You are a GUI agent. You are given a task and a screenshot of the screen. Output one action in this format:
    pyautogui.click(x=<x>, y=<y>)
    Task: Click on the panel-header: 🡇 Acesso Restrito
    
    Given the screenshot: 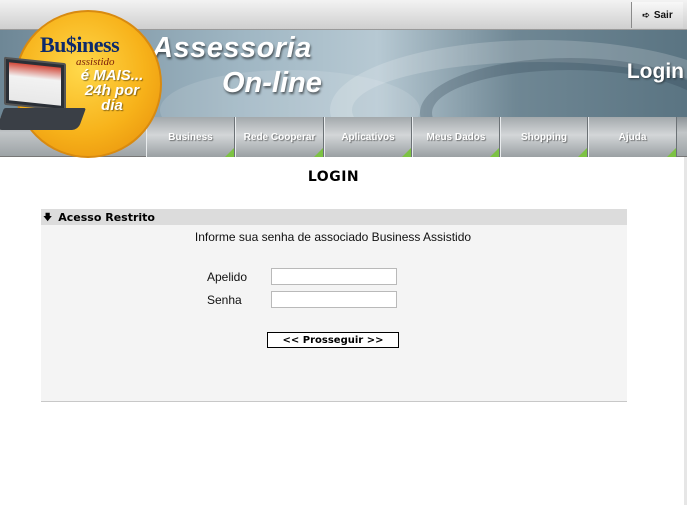 What is the action you would take?
    pyautogui.click(x=334, y=217)
    